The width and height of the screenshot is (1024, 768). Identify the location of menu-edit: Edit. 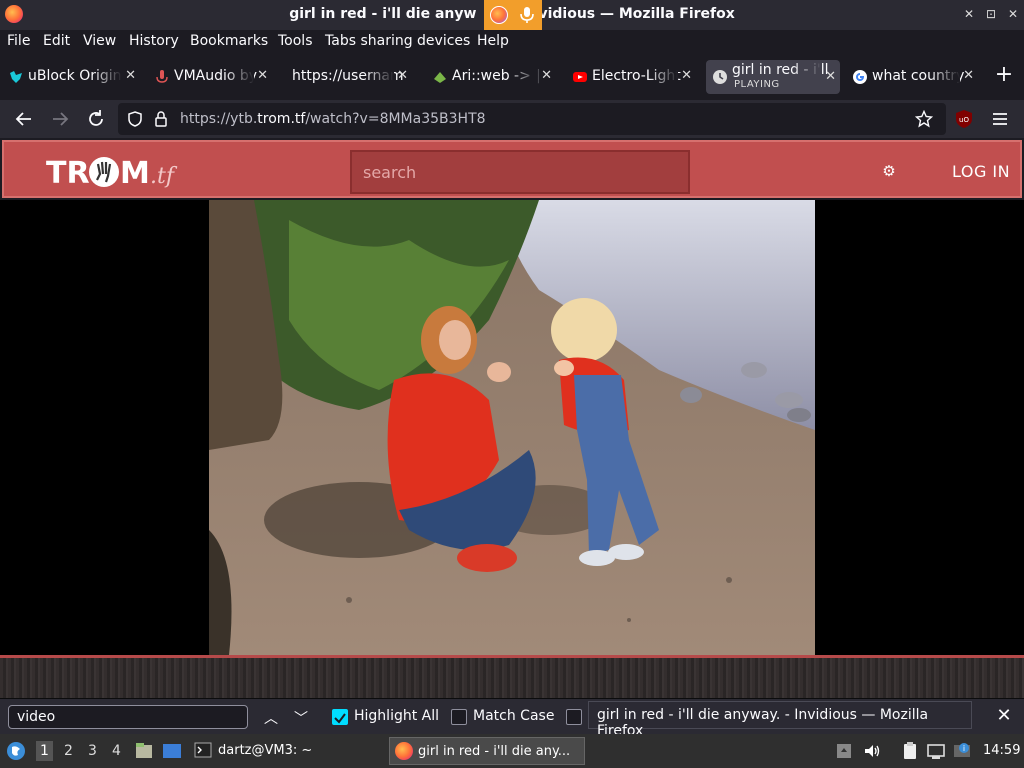
(56, 41).